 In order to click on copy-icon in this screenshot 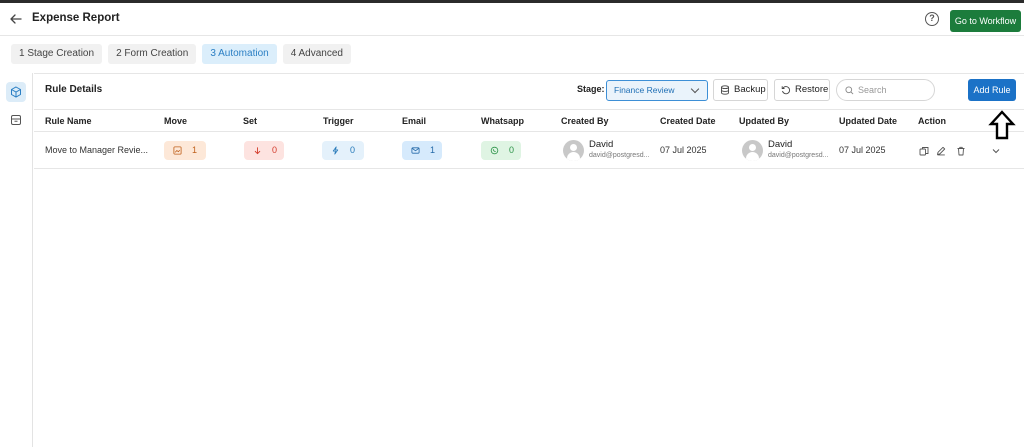, I will do `click(924, 151)`.